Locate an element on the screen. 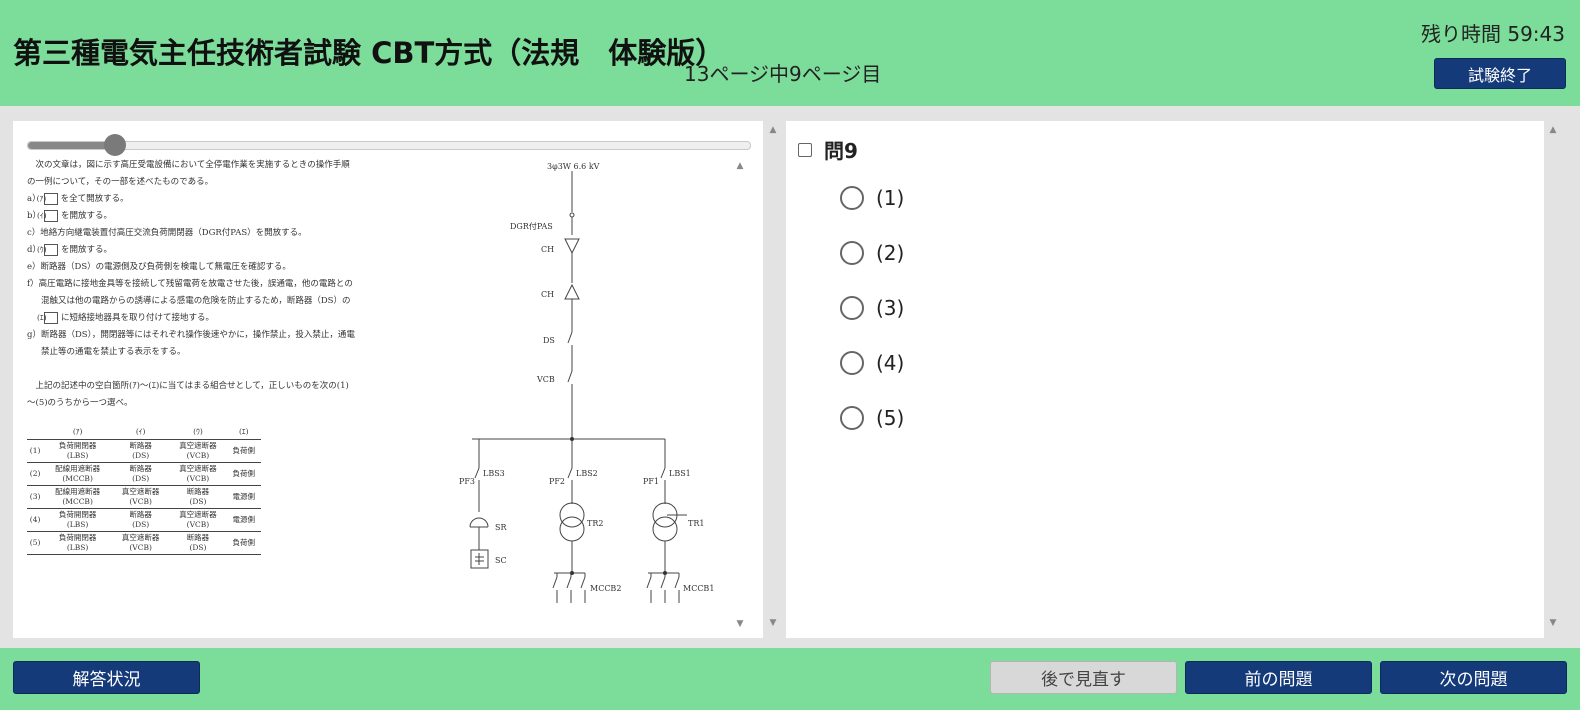 The width and height of the screenshot is (1580, 710). label-tr2: TR2 is located at coordinates (595, 523).